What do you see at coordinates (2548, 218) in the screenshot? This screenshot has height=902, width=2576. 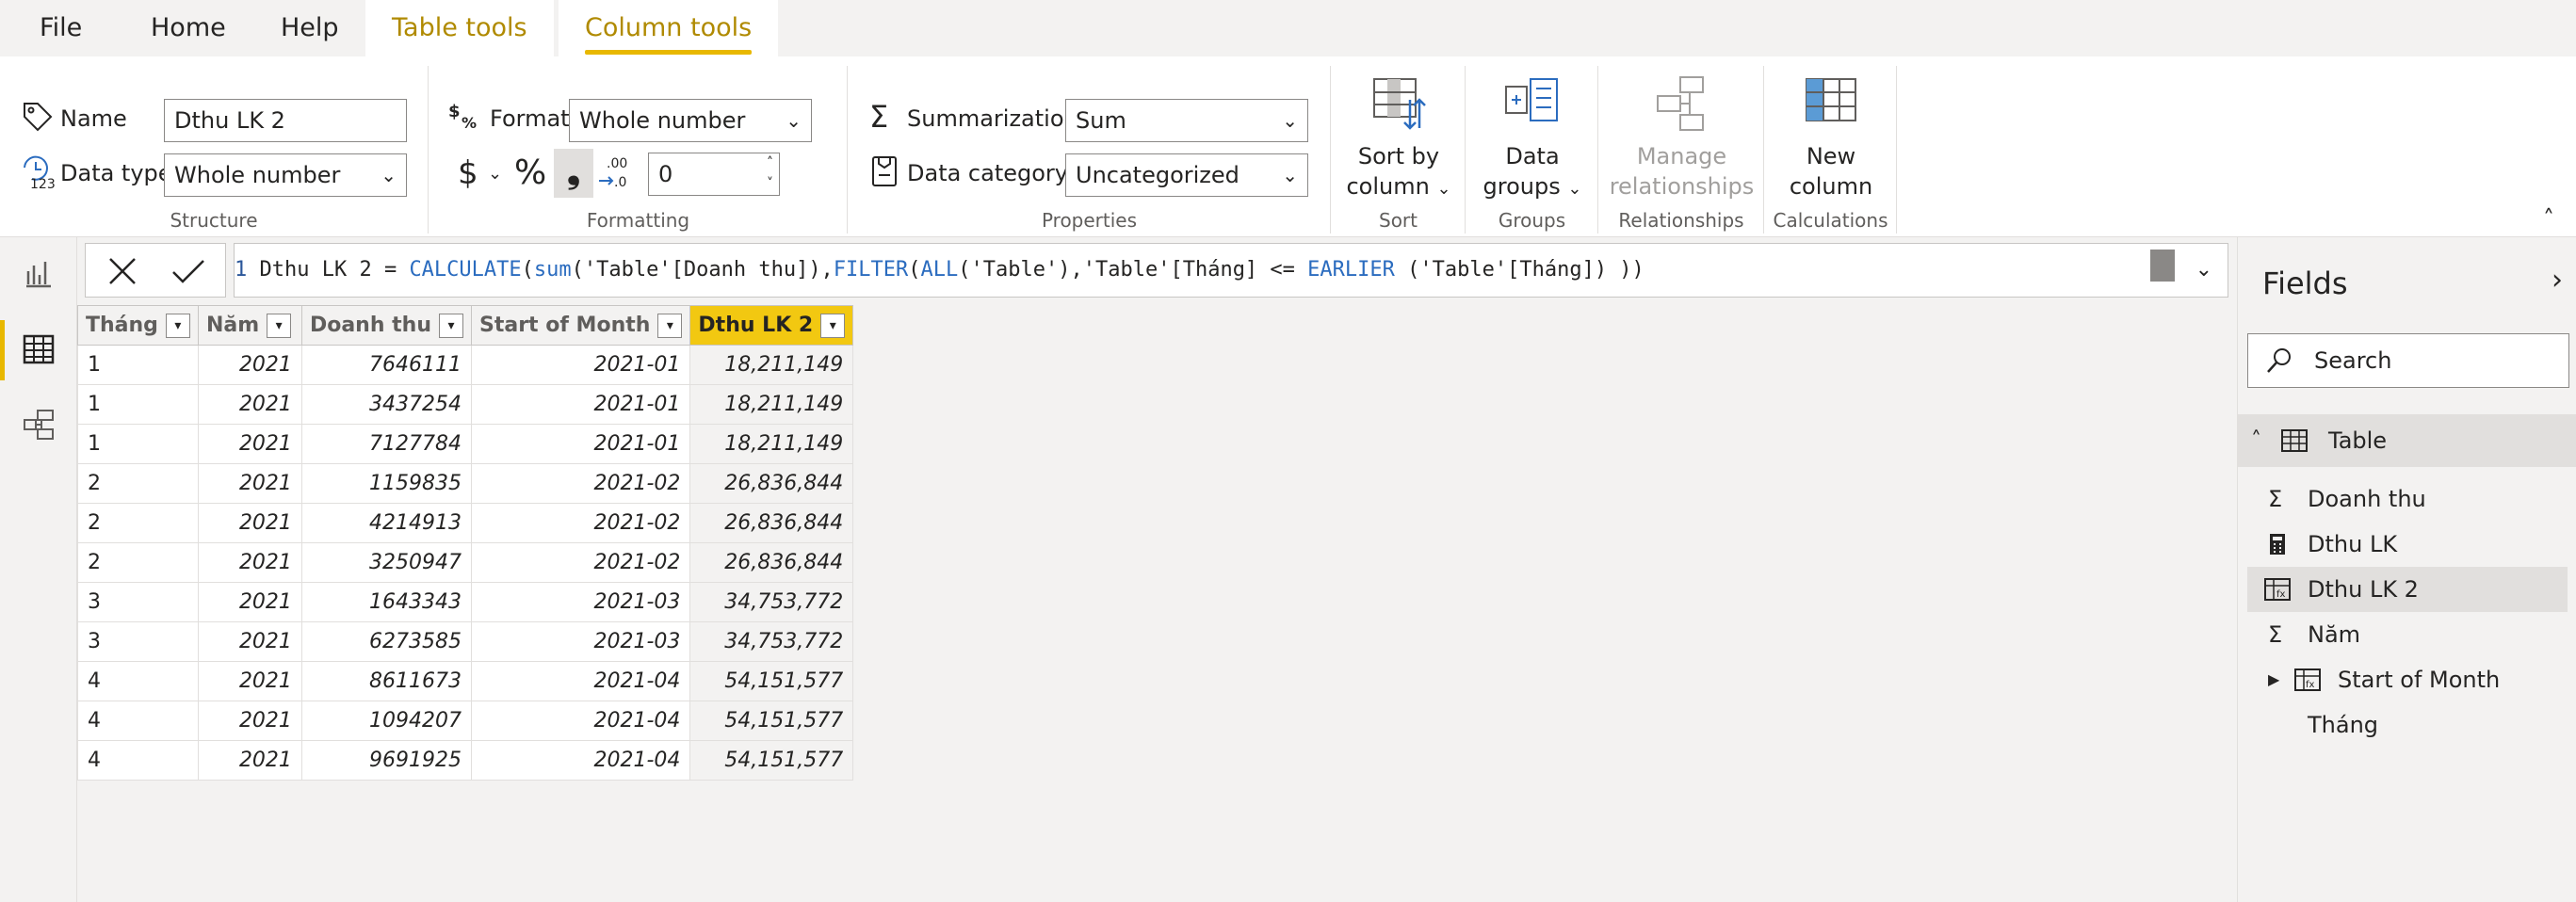 I see `collapse-ribbon-icon: ˄` at bounding box center [2548, 218].